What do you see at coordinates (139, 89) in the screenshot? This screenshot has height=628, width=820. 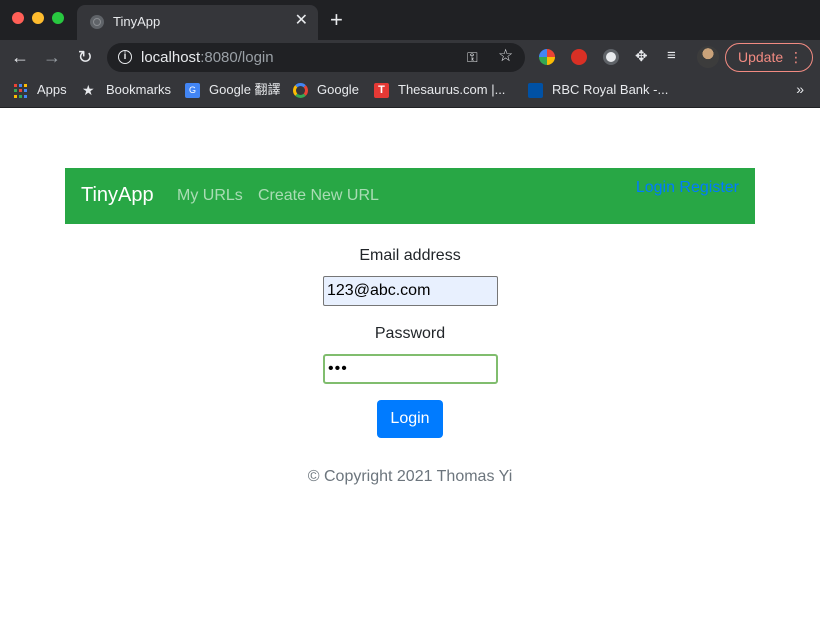 I see `bookmark-label: Bookmarks` at bounding box center [139, 89].